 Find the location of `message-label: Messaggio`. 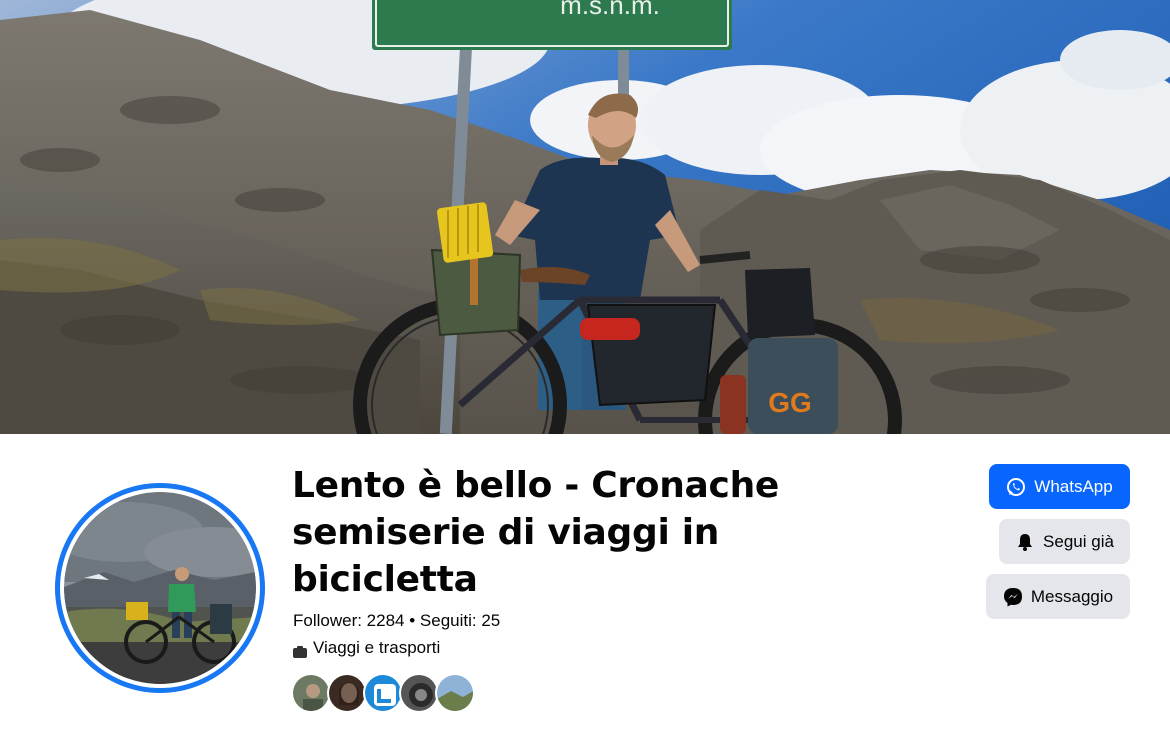

message-label: Messaggio is located at coordinates (1072, 596).